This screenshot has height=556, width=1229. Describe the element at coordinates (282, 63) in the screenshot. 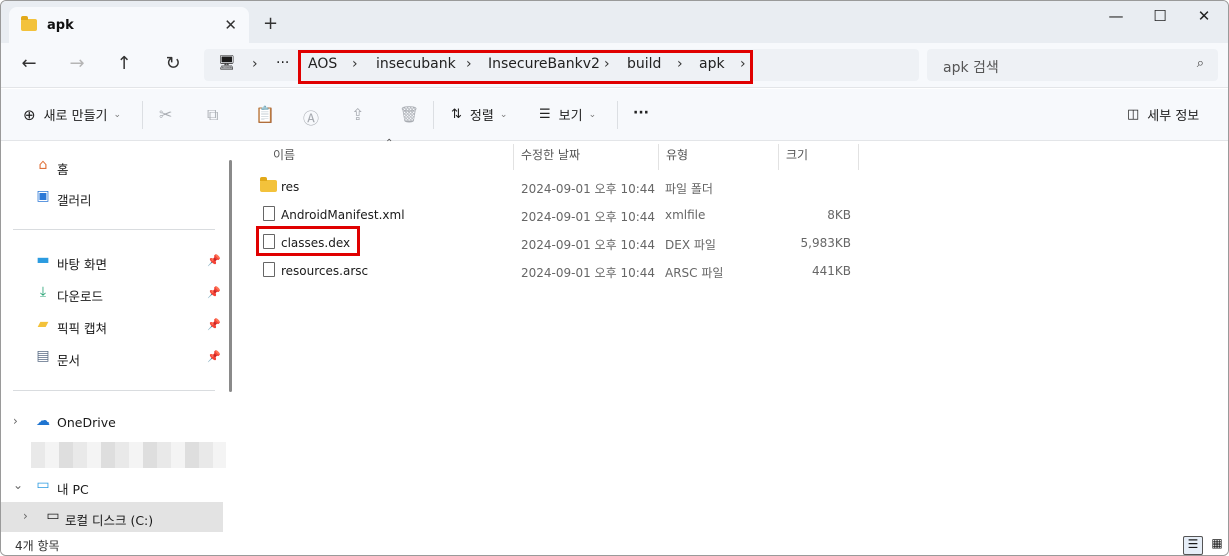

I see `more-crumbs-button: ···` at that location.